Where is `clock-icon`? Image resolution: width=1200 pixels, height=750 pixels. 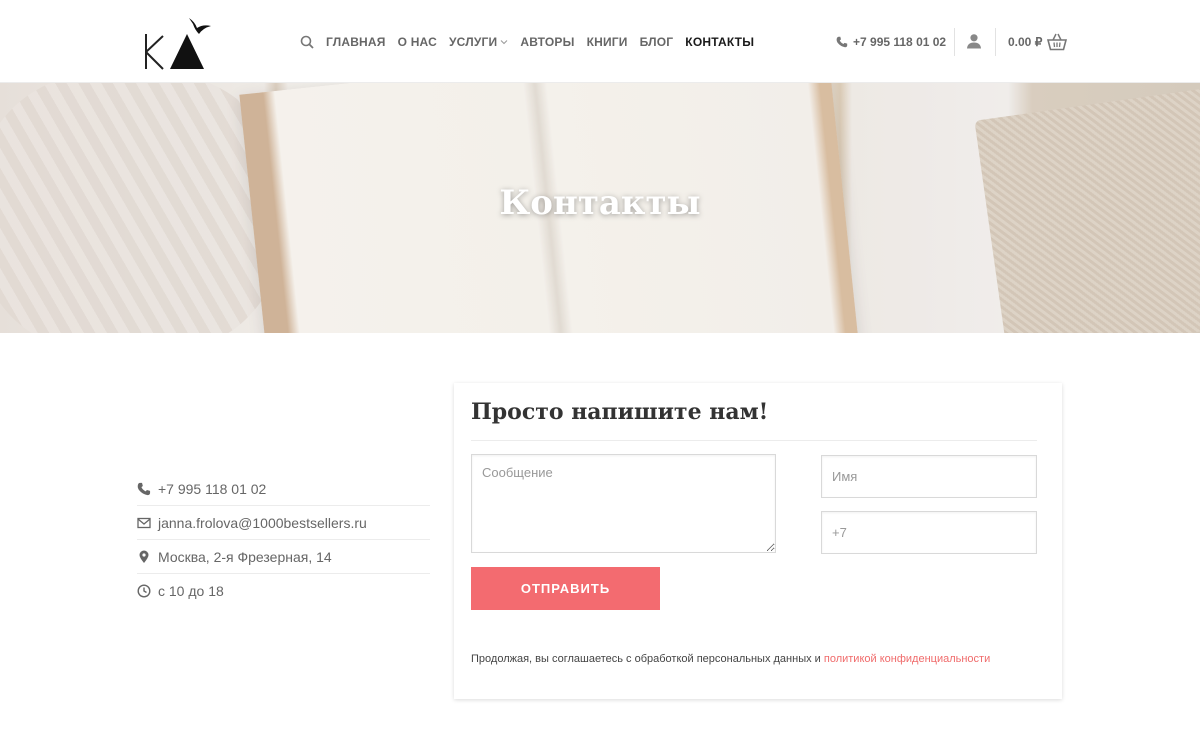 clock-icon is located at coordinates (144, 591).